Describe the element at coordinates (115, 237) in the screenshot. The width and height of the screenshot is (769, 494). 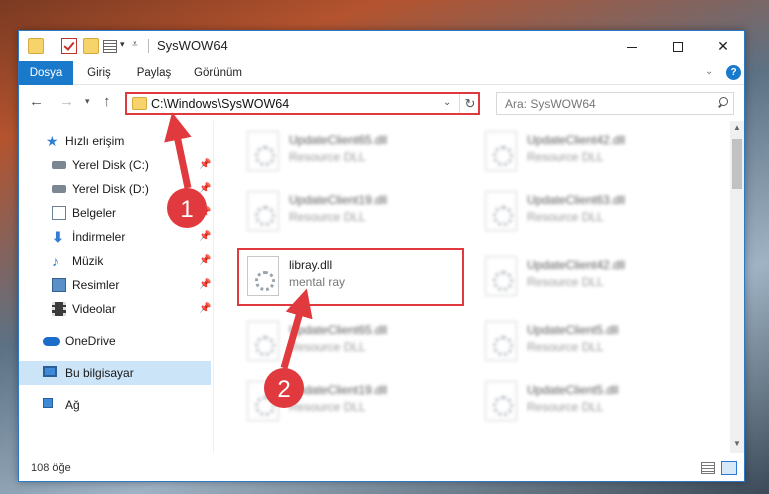
I see `sidebar-item-downloads: ⬇ İndirmeler 📌` at that location.